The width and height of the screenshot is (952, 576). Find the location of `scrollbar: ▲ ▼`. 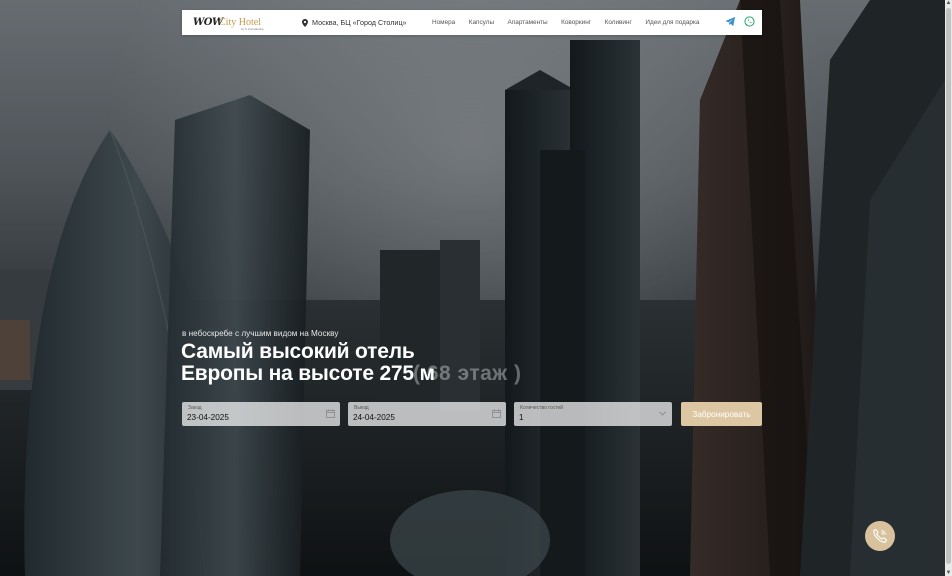

scrollbar: ▲ ▼ is located at coordinates (948, 288).